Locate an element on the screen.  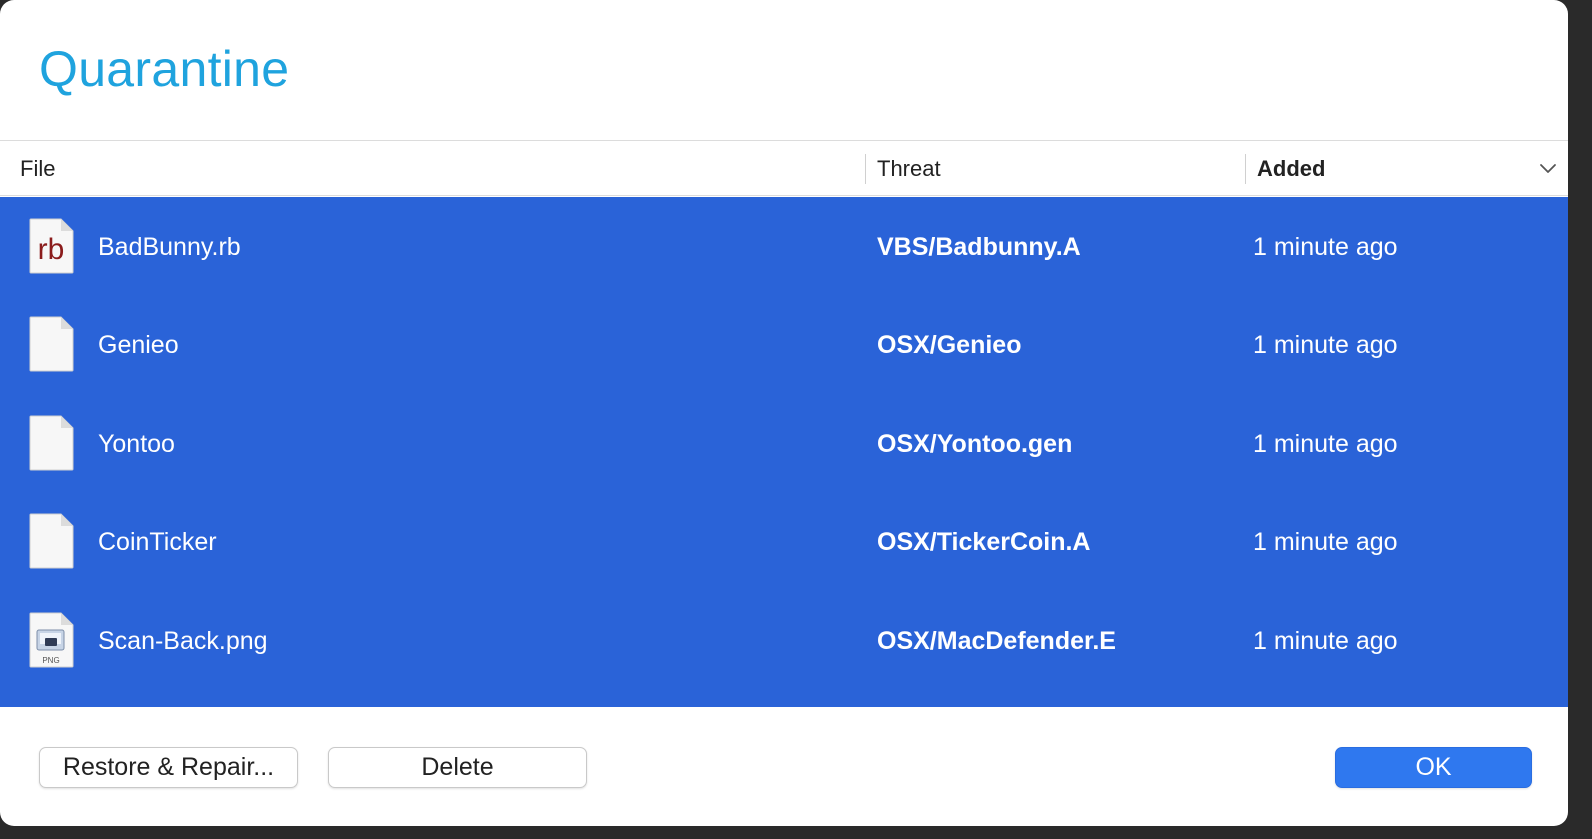
table-header: File Threat Added is located at coordinates (784, 168).